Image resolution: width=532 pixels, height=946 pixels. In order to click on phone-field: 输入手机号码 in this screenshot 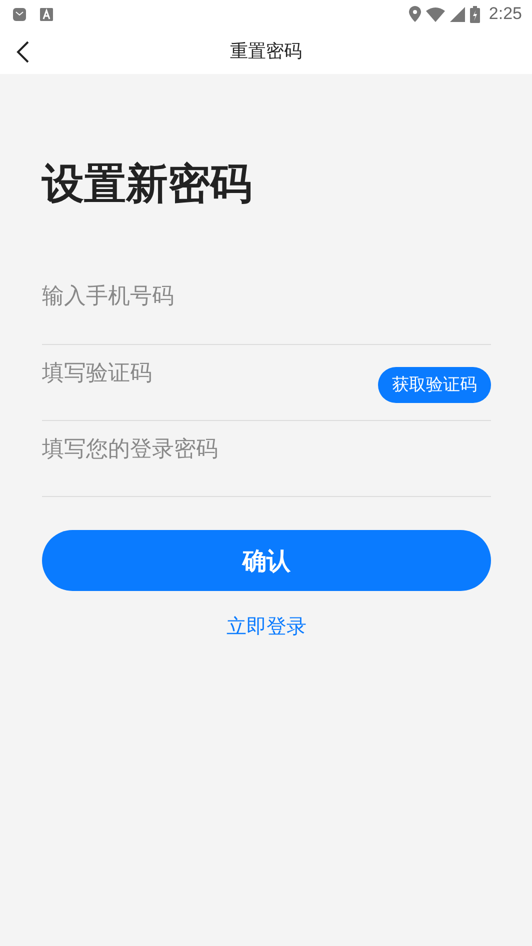, I will do `click(266, 296)`.